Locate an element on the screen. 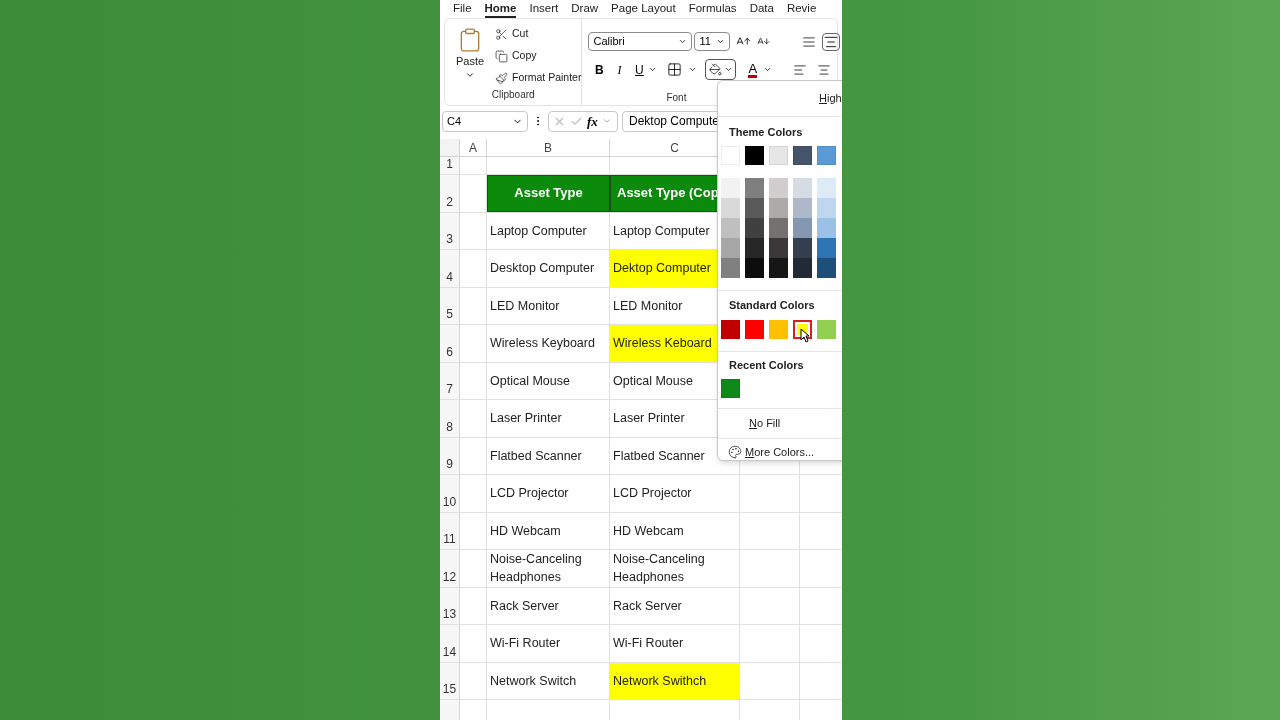 The image size is (1280, 720). font-size-field: 11 is located at coordinates (712, 41).